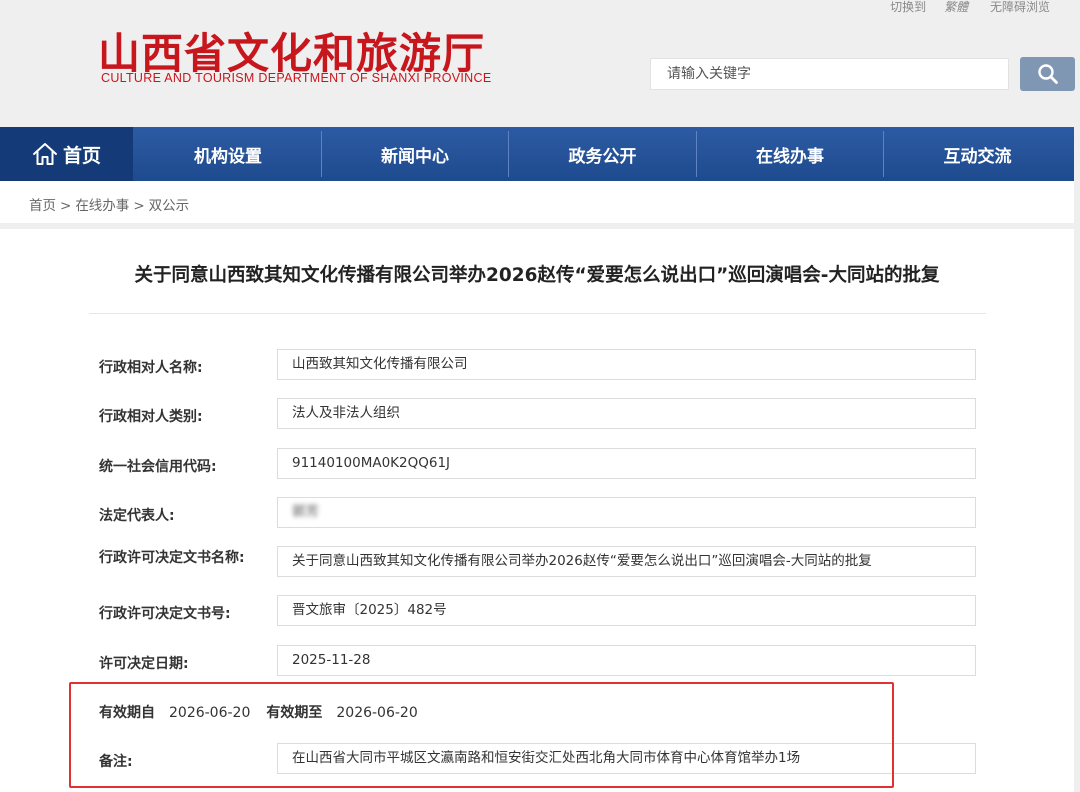 This screenshot has height=792, width=1080. I want to click on field-label-party-type: 行政相对人类别:, so click(151, 417).